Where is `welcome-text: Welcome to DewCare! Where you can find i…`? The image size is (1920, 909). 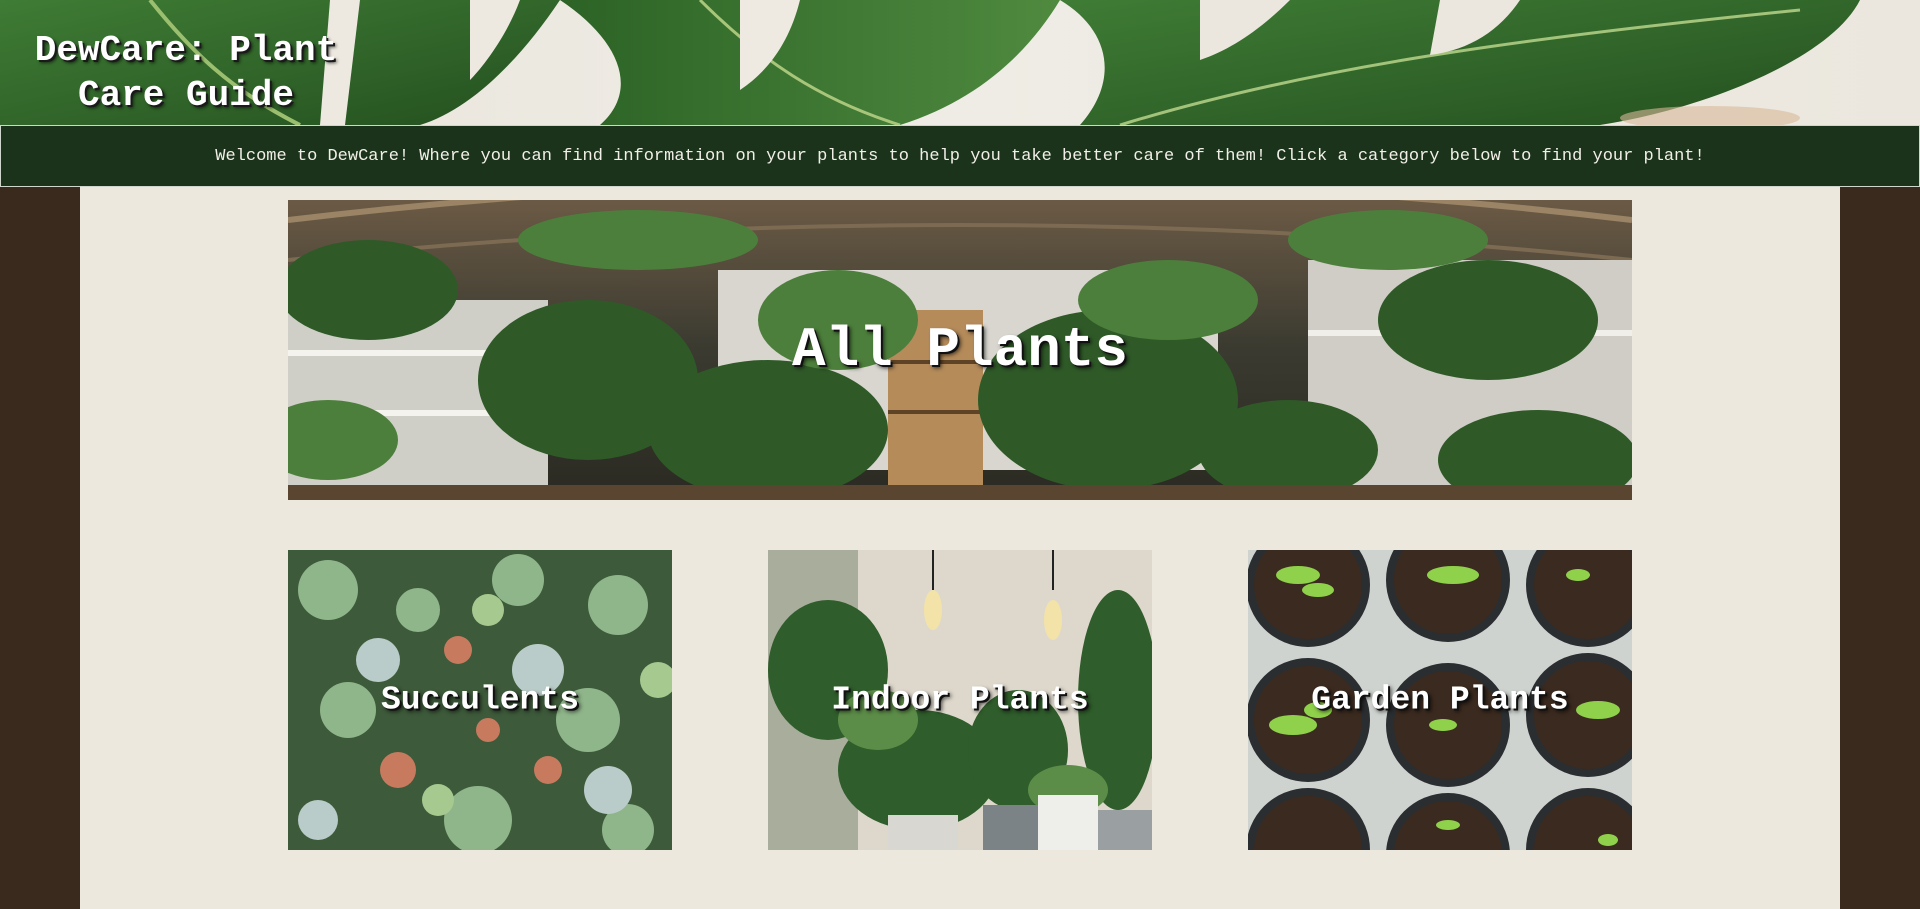
welcome-text: Welcome to DewCare! Where you can find i… is located at coordinates (960, 156).